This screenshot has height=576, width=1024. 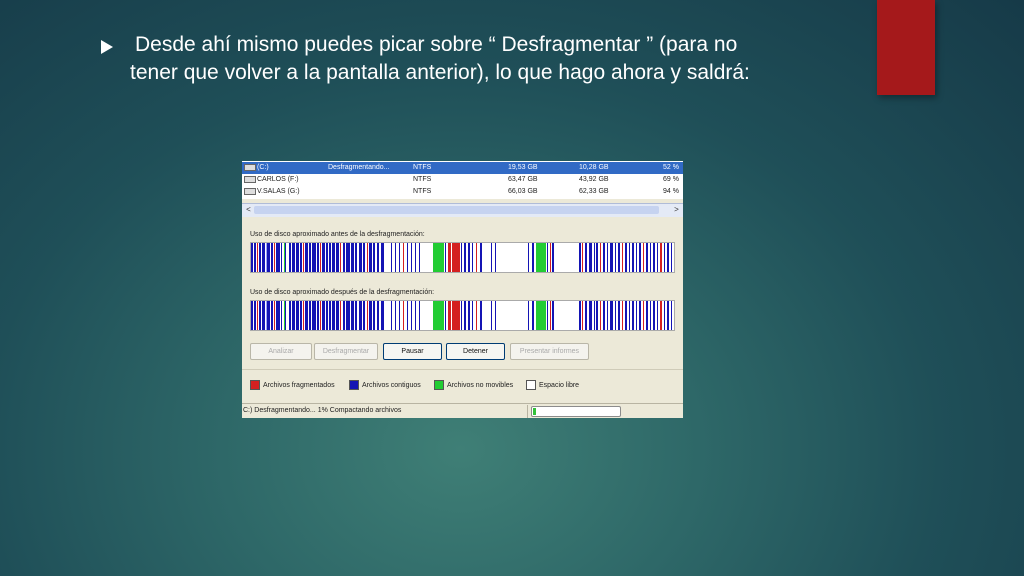 I want to click on volume-row-f: CARLOS (F:) NTFS 63,47 GB 43,92 GB 69 %, so click(x=462, y=180).